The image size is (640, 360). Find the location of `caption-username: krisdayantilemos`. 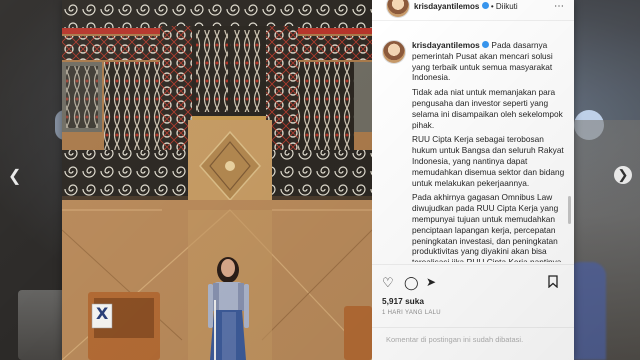

caption-username: krisdayantilemos is located at coordinates (446, 45).